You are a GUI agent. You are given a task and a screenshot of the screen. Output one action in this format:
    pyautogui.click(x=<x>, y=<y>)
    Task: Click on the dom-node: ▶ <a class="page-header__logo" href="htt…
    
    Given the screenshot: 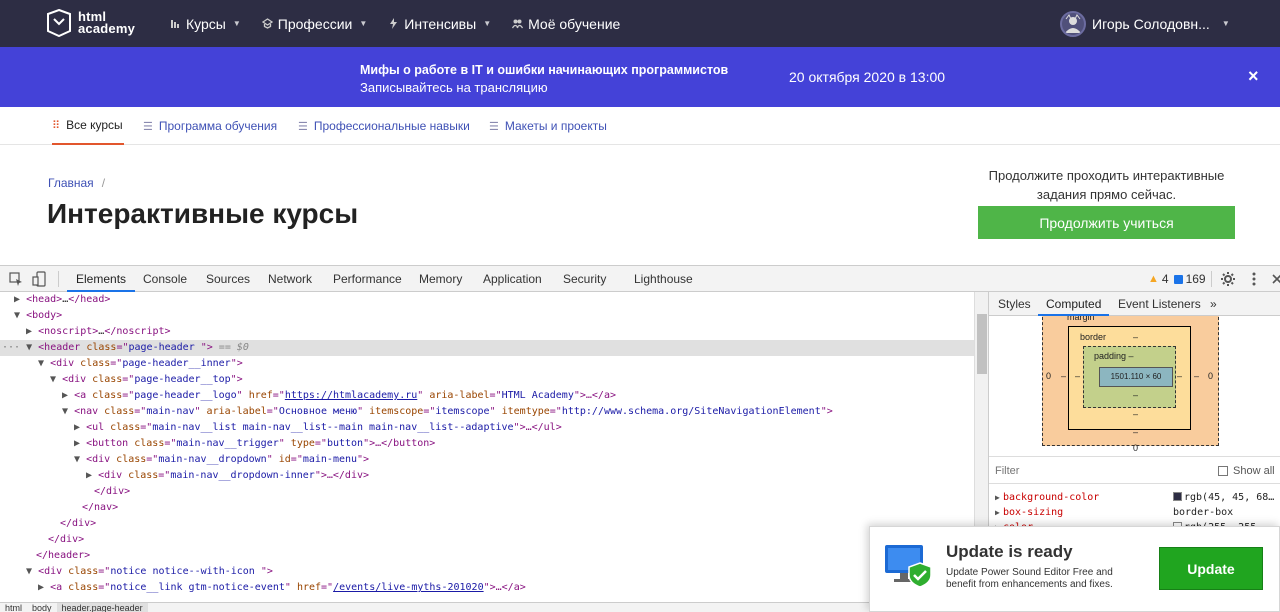 What is the action you would take?
    pyautogui.click(x=487, y=396)
    